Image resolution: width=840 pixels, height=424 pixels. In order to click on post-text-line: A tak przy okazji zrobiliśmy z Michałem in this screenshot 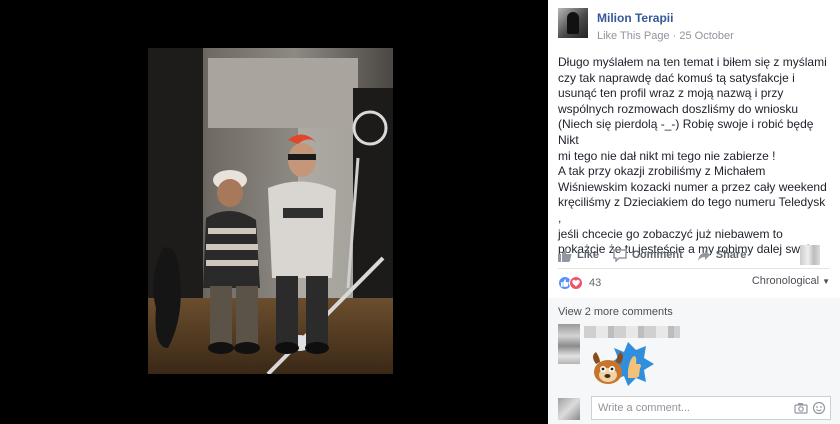, I will do `click(662, 171)`.